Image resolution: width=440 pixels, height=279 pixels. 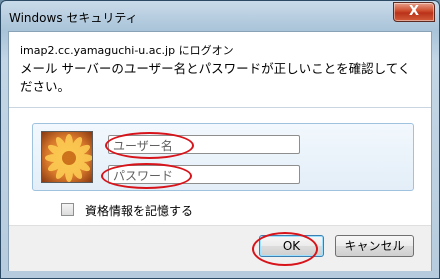 I want to click on close-button: X, so click(x=414, y=12).